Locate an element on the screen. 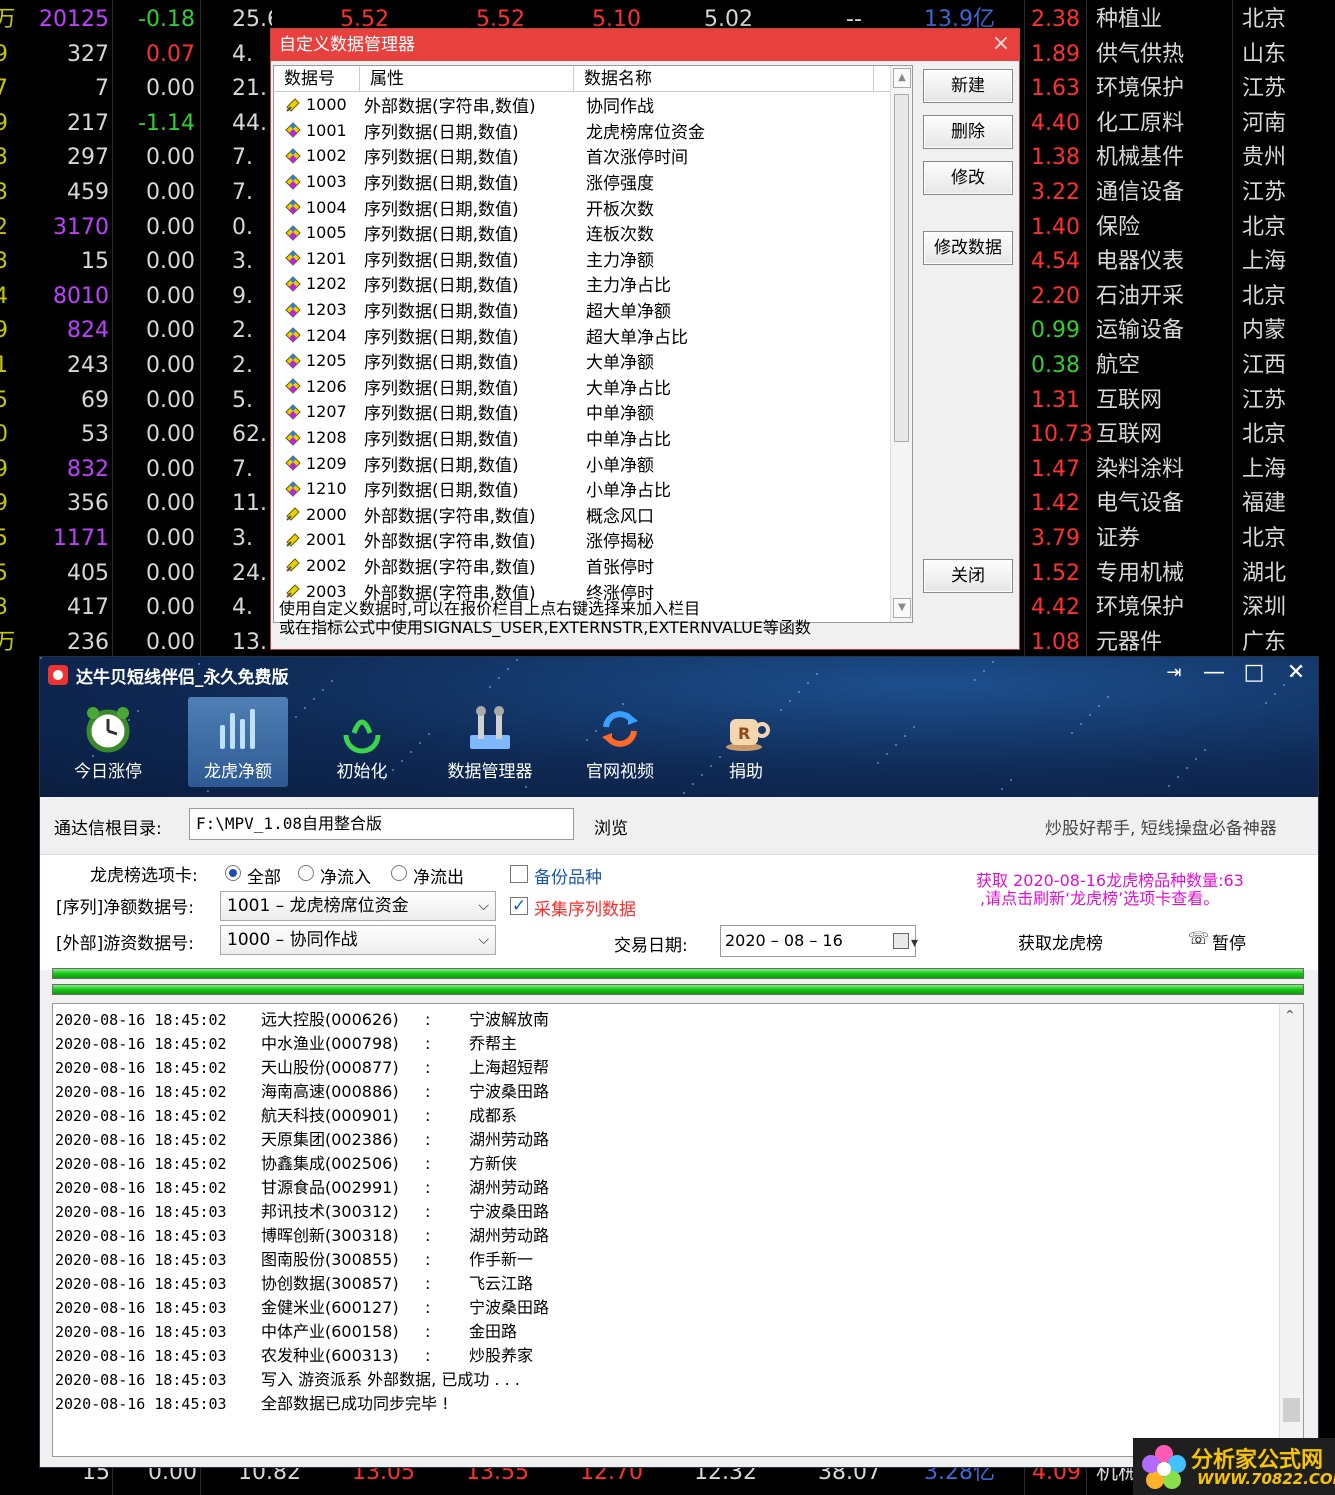 Image resolution: width=1335 pixels, height=1495 pixels. data-list-row: 1206 序列数据(日期,数值) 大单净占比 is located at coordinates (593, 387).